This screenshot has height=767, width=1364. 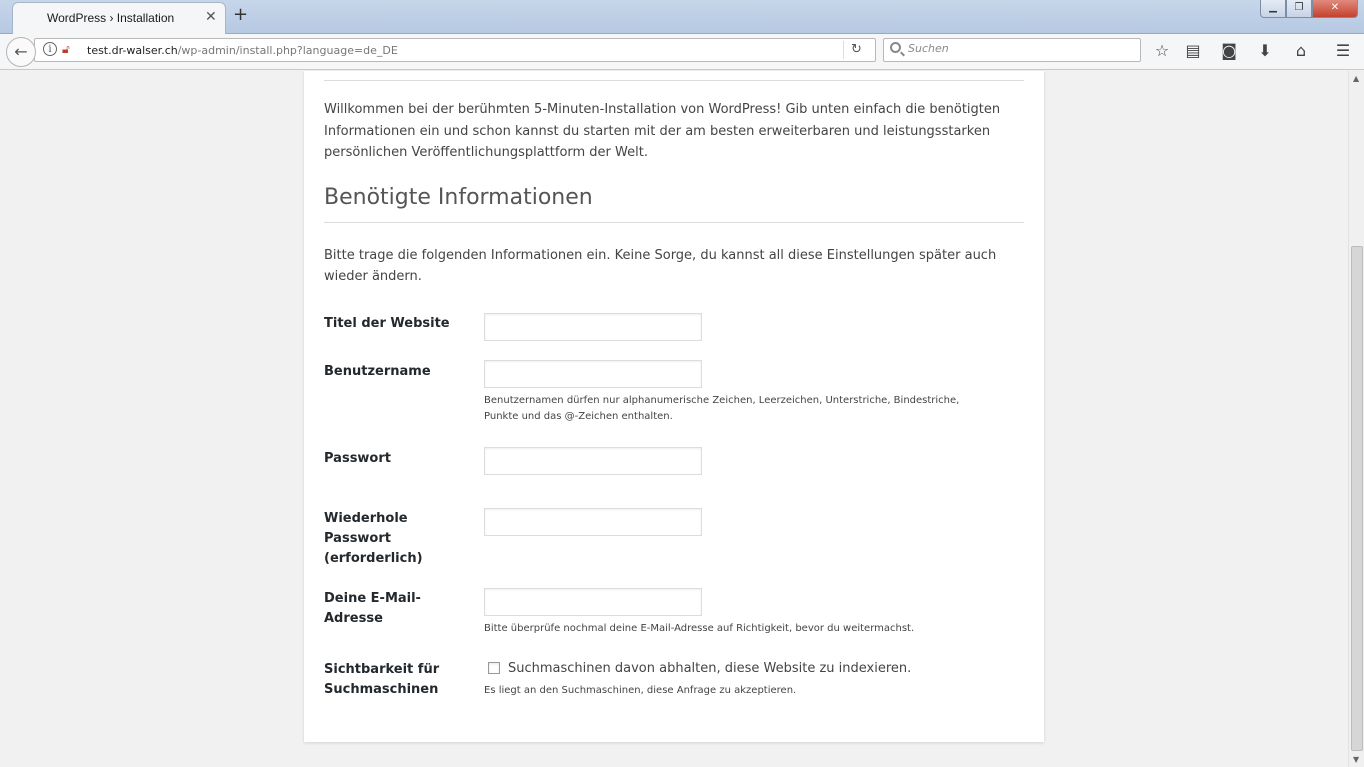 What do you see at coordinates (373, 538) in the screenshot?
I see `password-repeat-label: Wiederhole Passwort (erforderlich)` at bounding box center [373, 538].